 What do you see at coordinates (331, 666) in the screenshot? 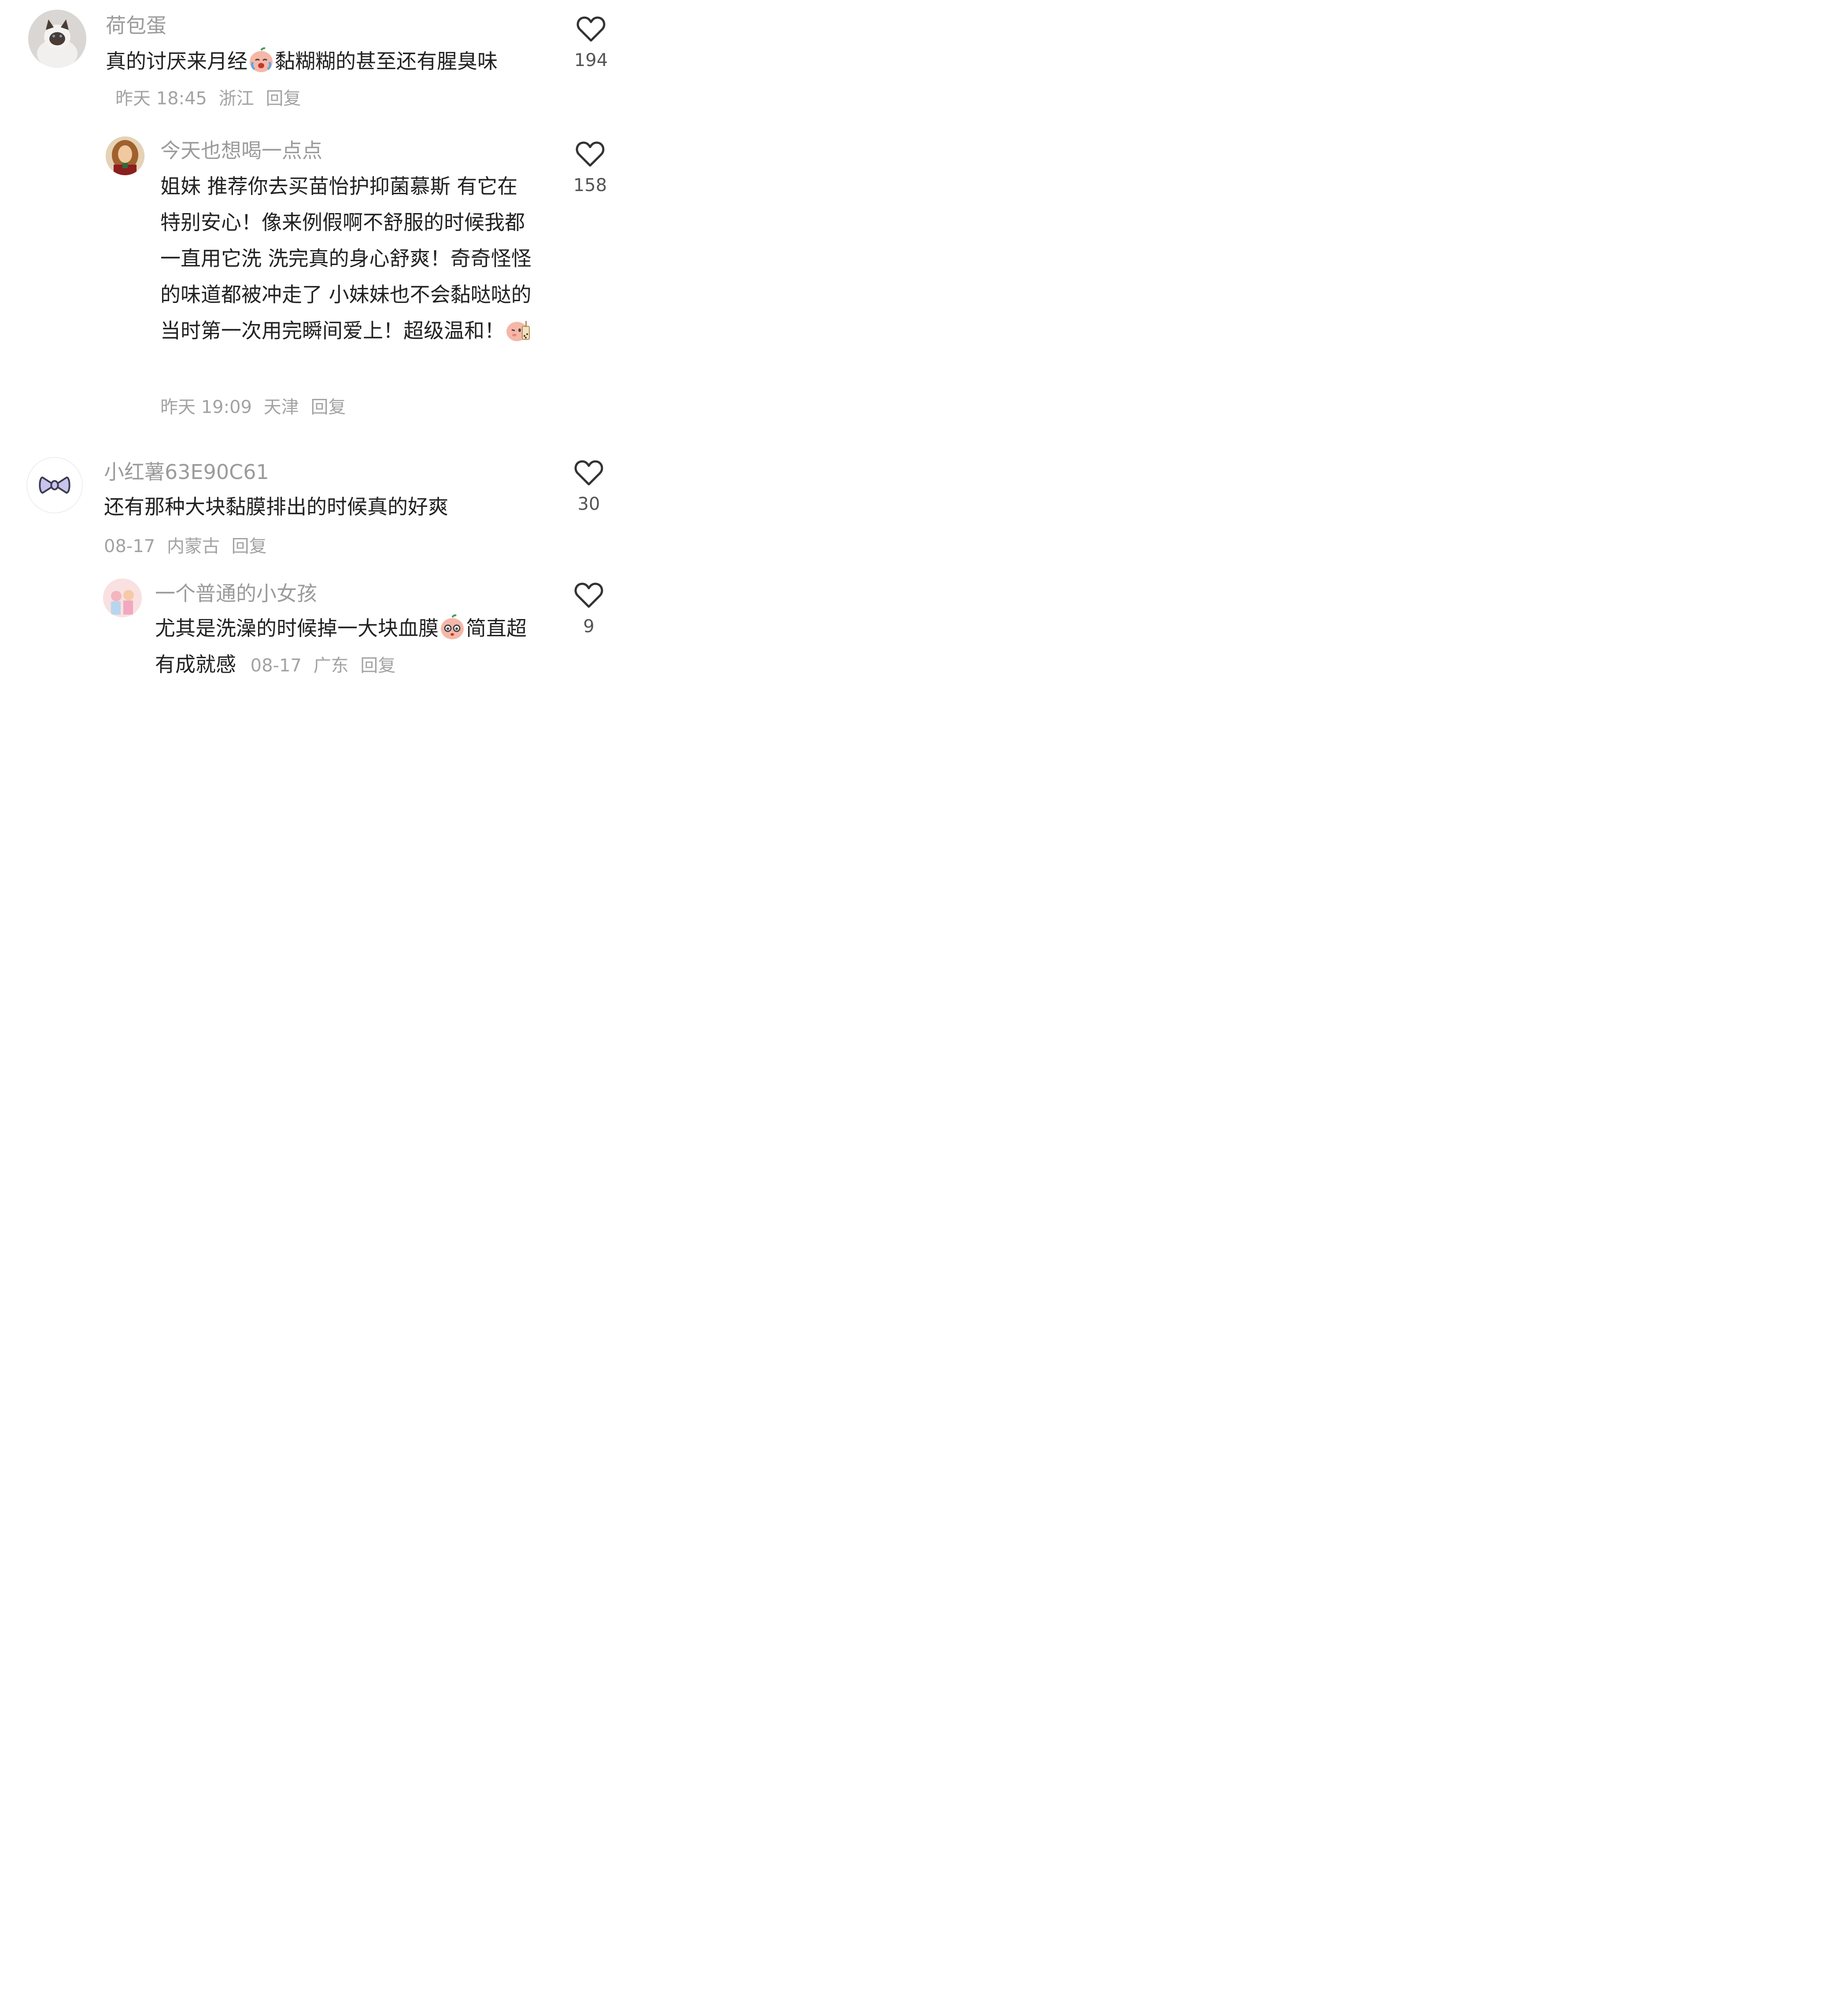
I see `comment-location: 广东` at bounding box center [331, 666].